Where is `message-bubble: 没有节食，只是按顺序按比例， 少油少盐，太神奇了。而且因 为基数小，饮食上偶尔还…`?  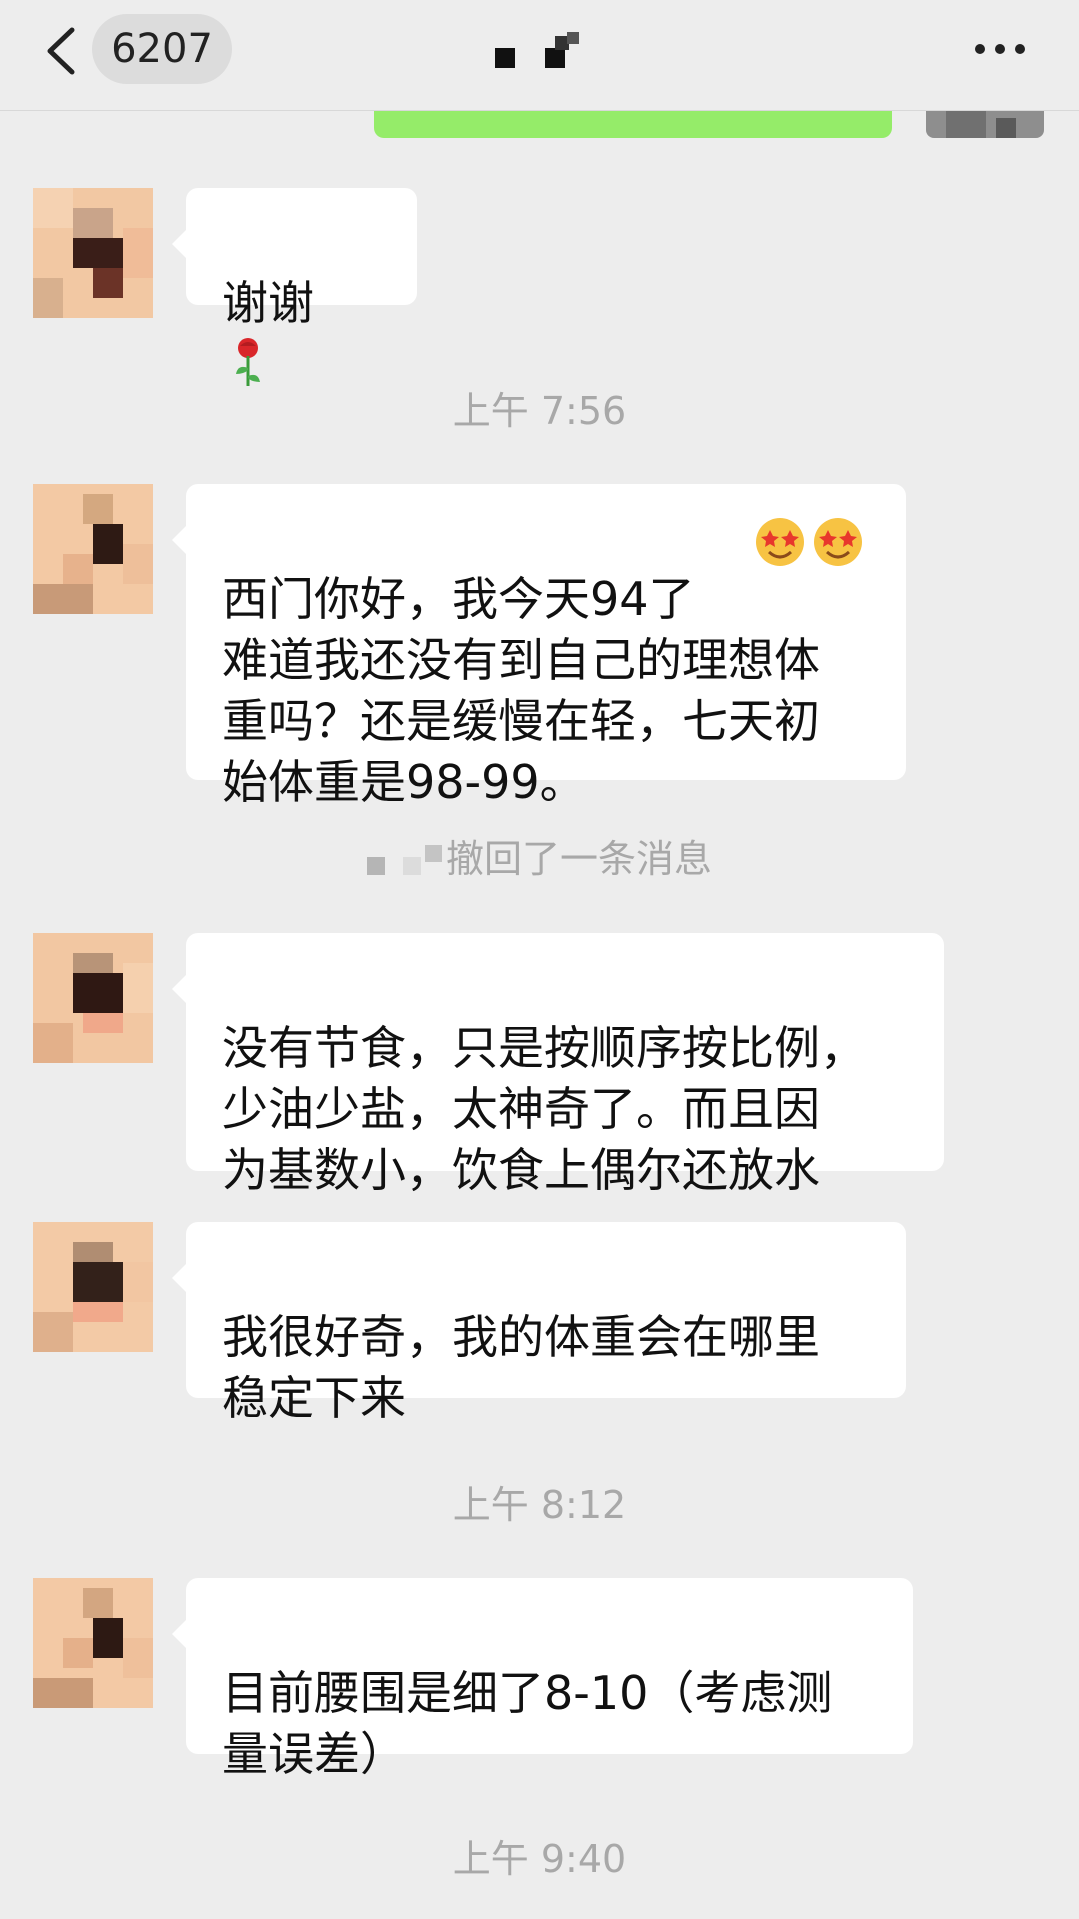
message-bubble: 没有节食，只是按顺序按比例， 少油少盐，太神奇了。而且因 为基数小，饮食上偶尔还… is located at coordinates (558, 1065).